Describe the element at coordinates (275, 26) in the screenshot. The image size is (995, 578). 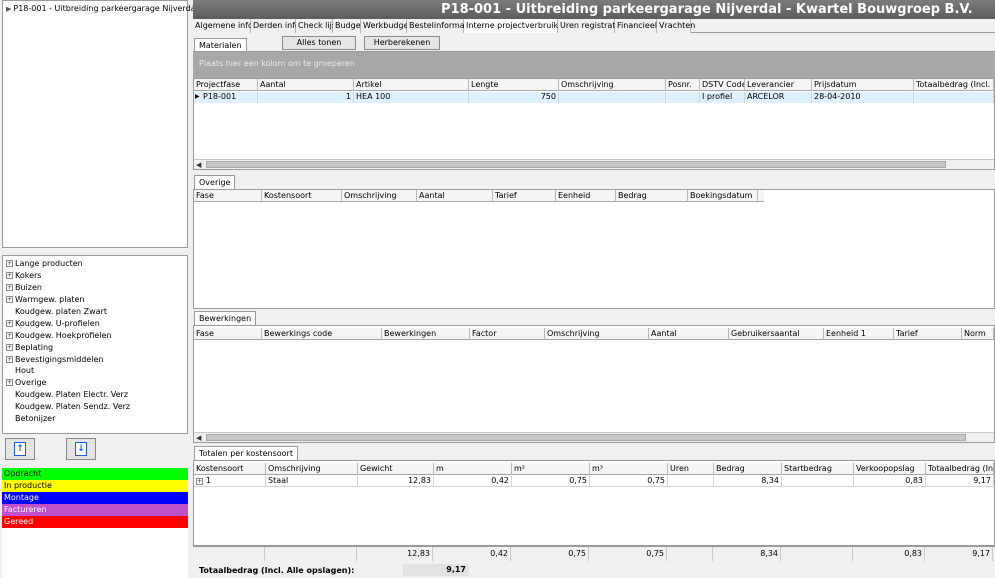
I see `tab-derden-info: Derden info` at that location.